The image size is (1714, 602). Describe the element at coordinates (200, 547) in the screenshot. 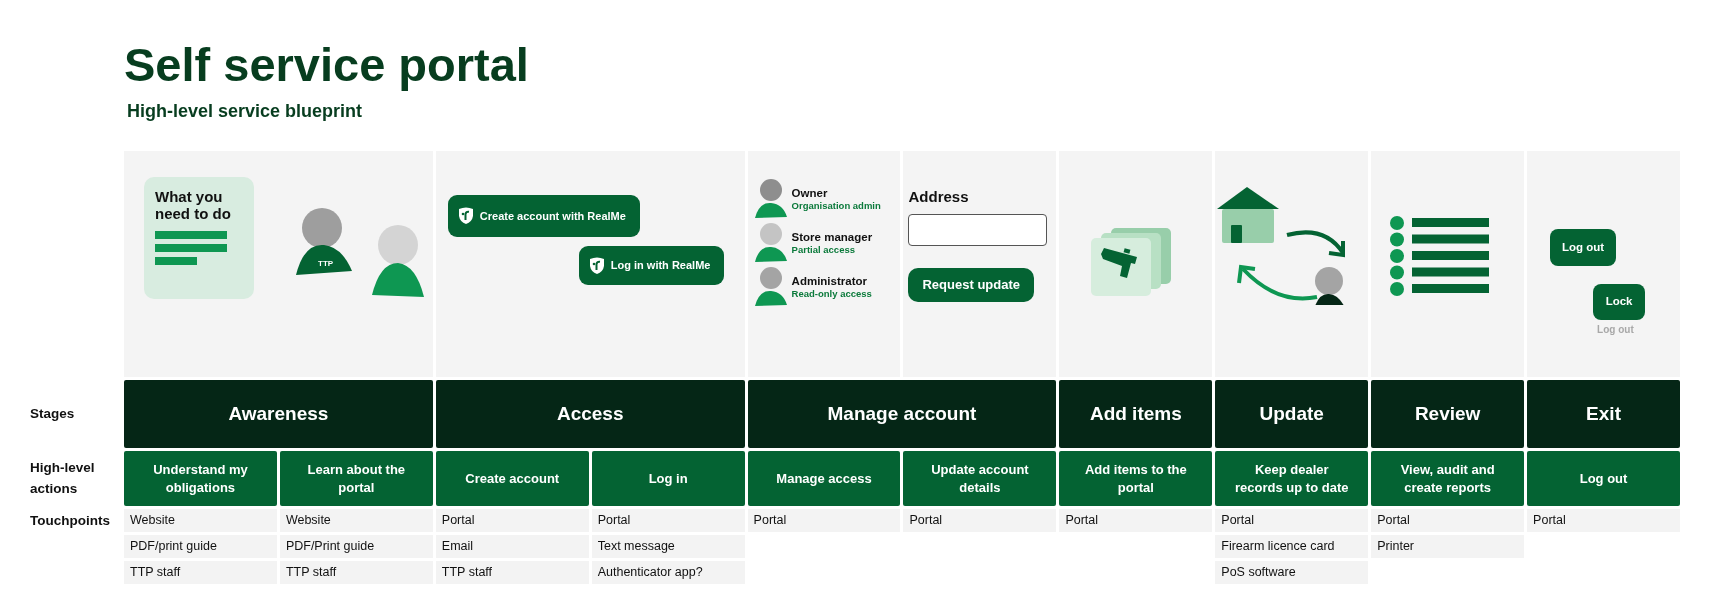

I see `touchpoint-cell: PDF/print guide` at that location.